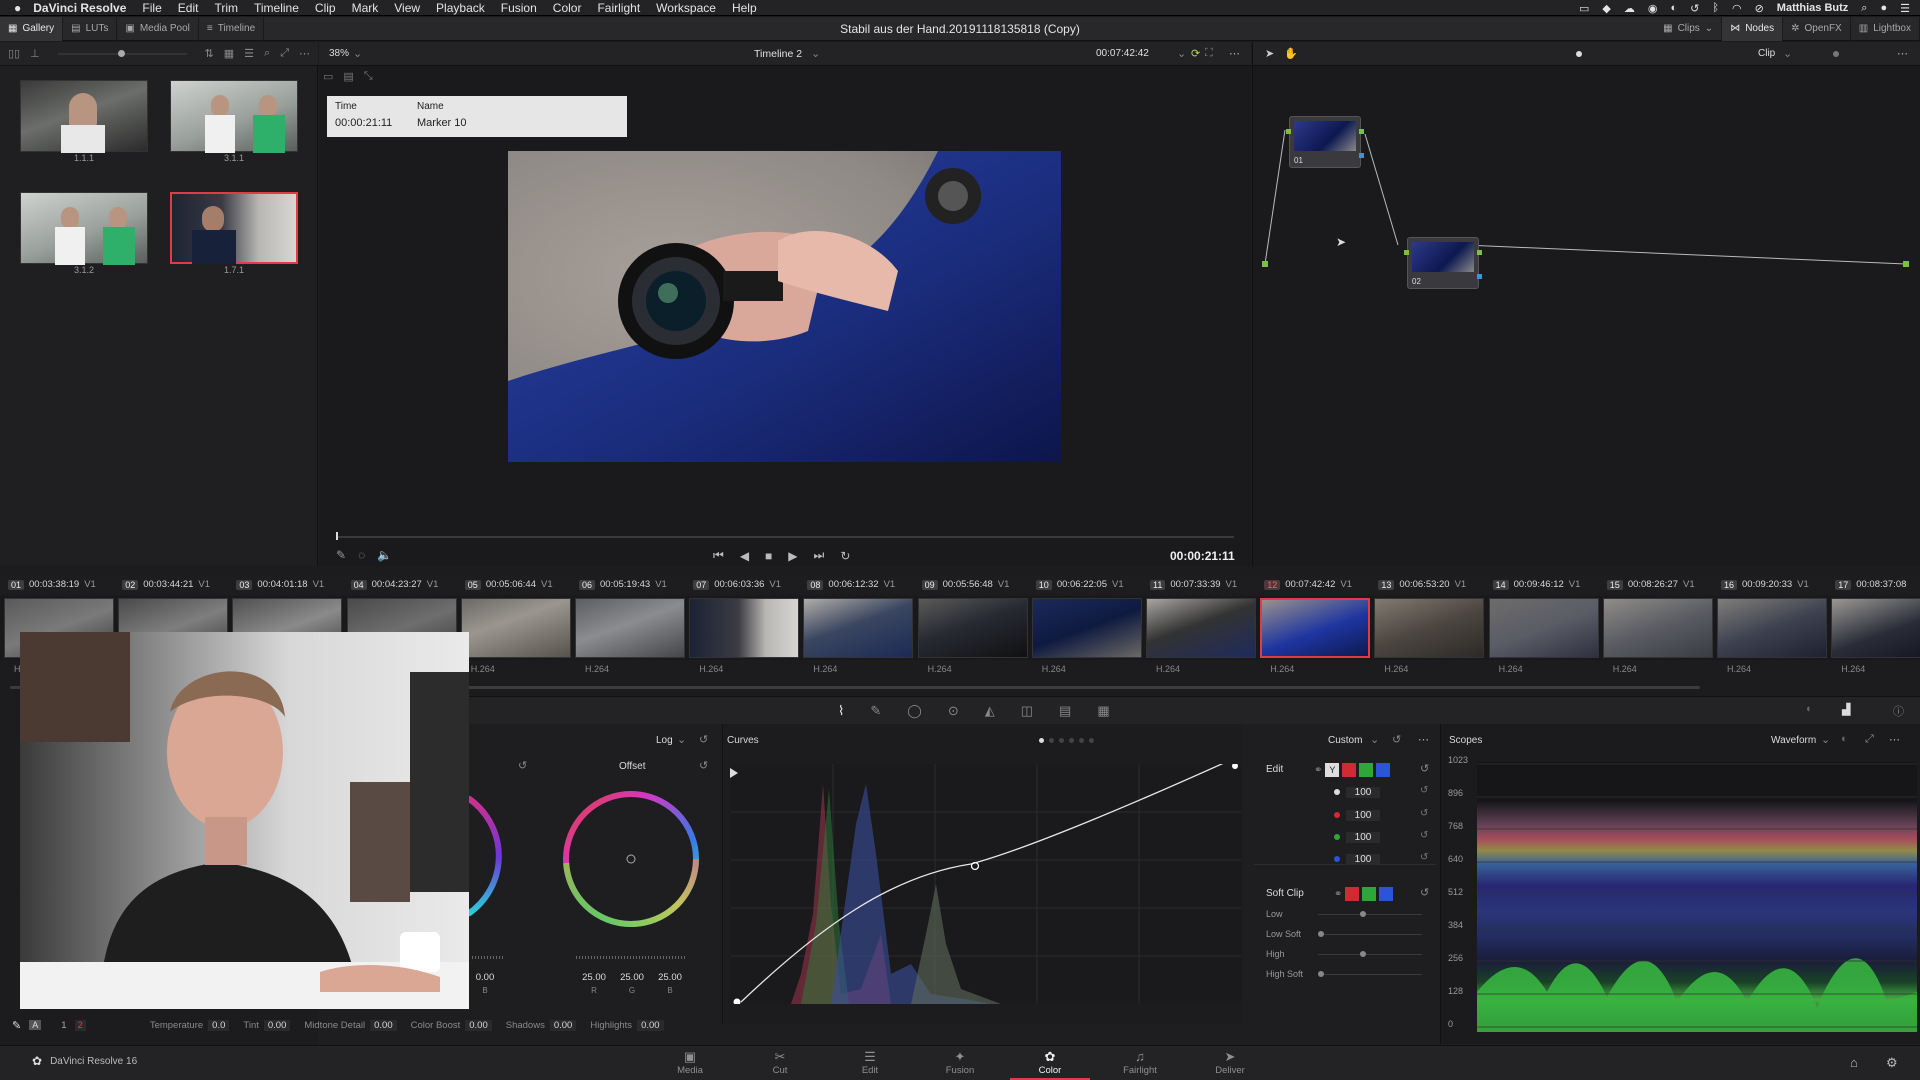  I want to click on notification-center-icon: ☰, so click(1905, 8).